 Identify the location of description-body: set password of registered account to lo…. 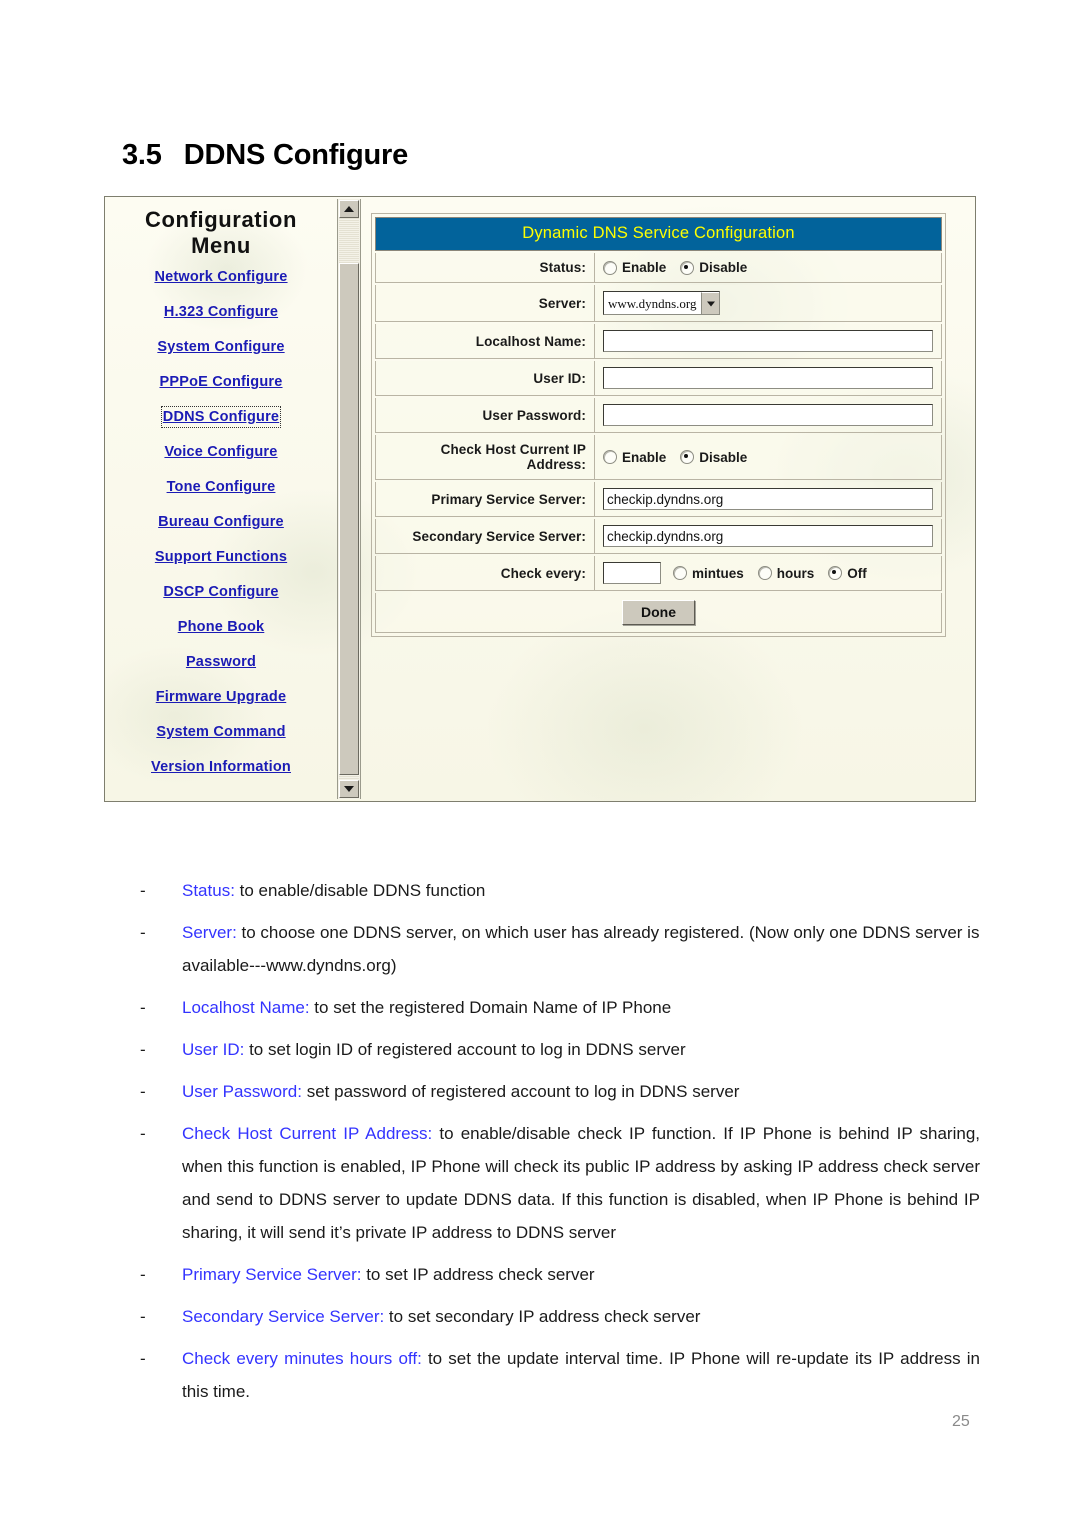
(520, 1091).